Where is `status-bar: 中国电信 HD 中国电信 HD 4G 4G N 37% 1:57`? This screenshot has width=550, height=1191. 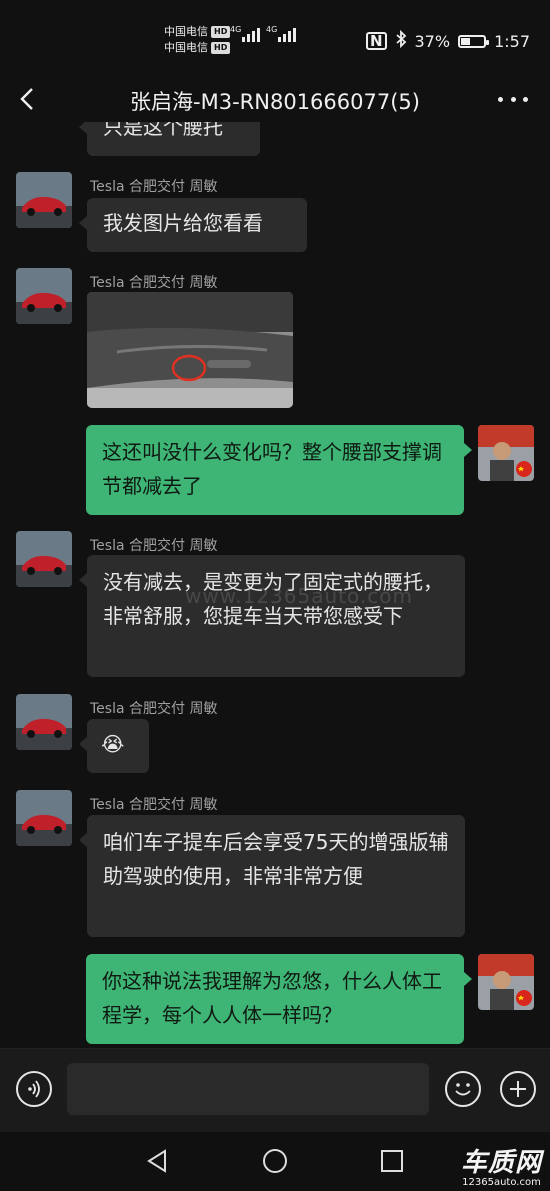
status-bar: 中国电信 HD 中国电信 HD 4G 4G N 37% 1:57 is located at coordinates (275, 39).